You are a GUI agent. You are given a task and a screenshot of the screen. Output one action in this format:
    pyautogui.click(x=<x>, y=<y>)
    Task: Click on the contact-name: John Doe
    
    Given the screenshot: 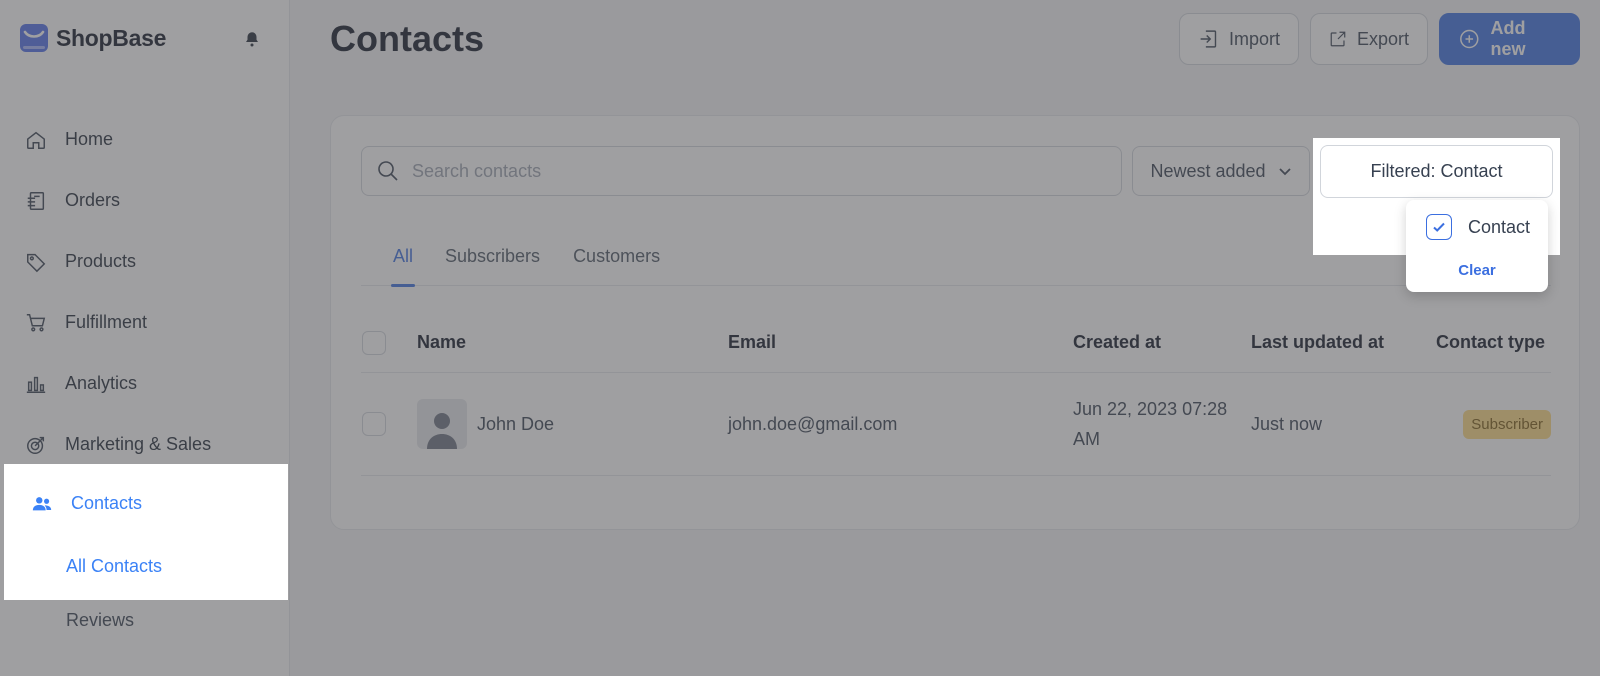 What is the action you would take?
    pyautogui.click(x=515, y=424)
    